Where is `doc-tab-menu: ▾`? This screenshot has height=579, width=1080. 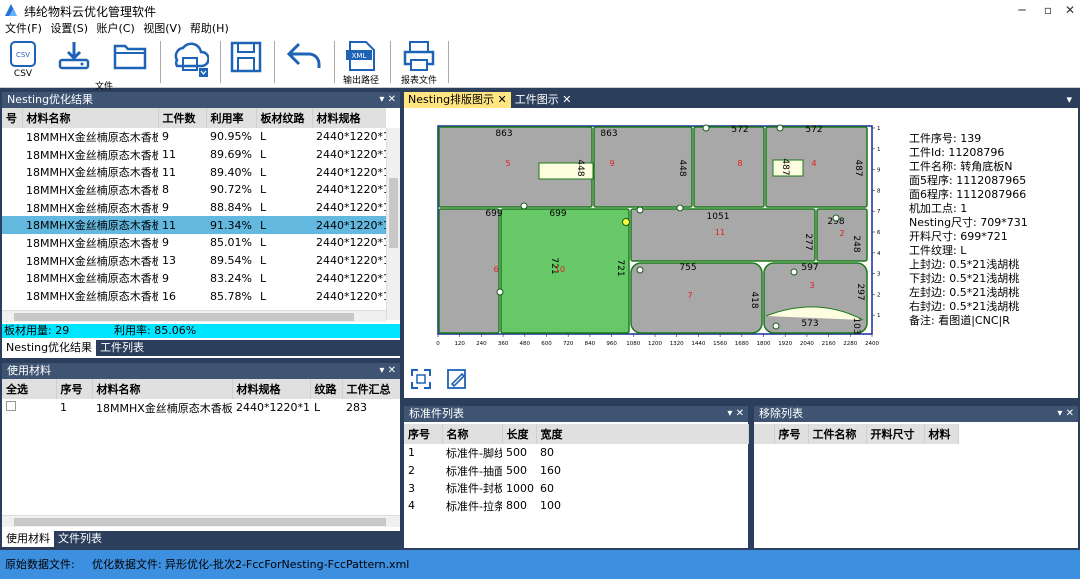 doc-tab-menu: ▾ is located at coordinates (1069, 100).